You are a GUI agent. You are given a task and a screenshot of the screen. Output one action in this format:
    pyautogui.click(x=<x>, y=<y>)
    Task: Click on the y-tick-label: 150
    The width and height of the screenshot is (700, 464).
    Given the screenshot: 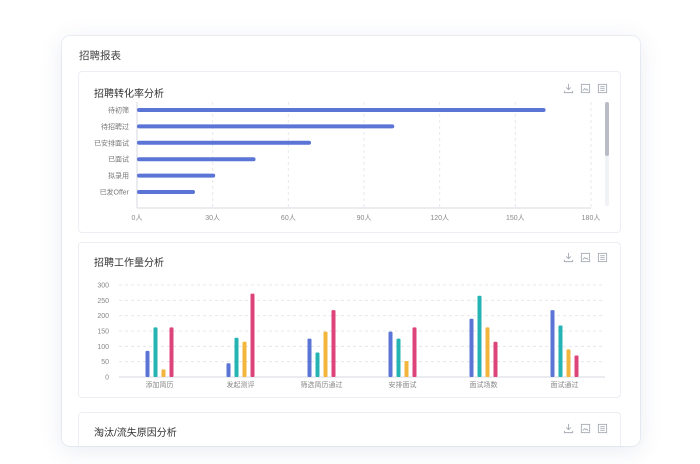 What is the action you would take?
    pyautogui.click(x=103, y=332)
    